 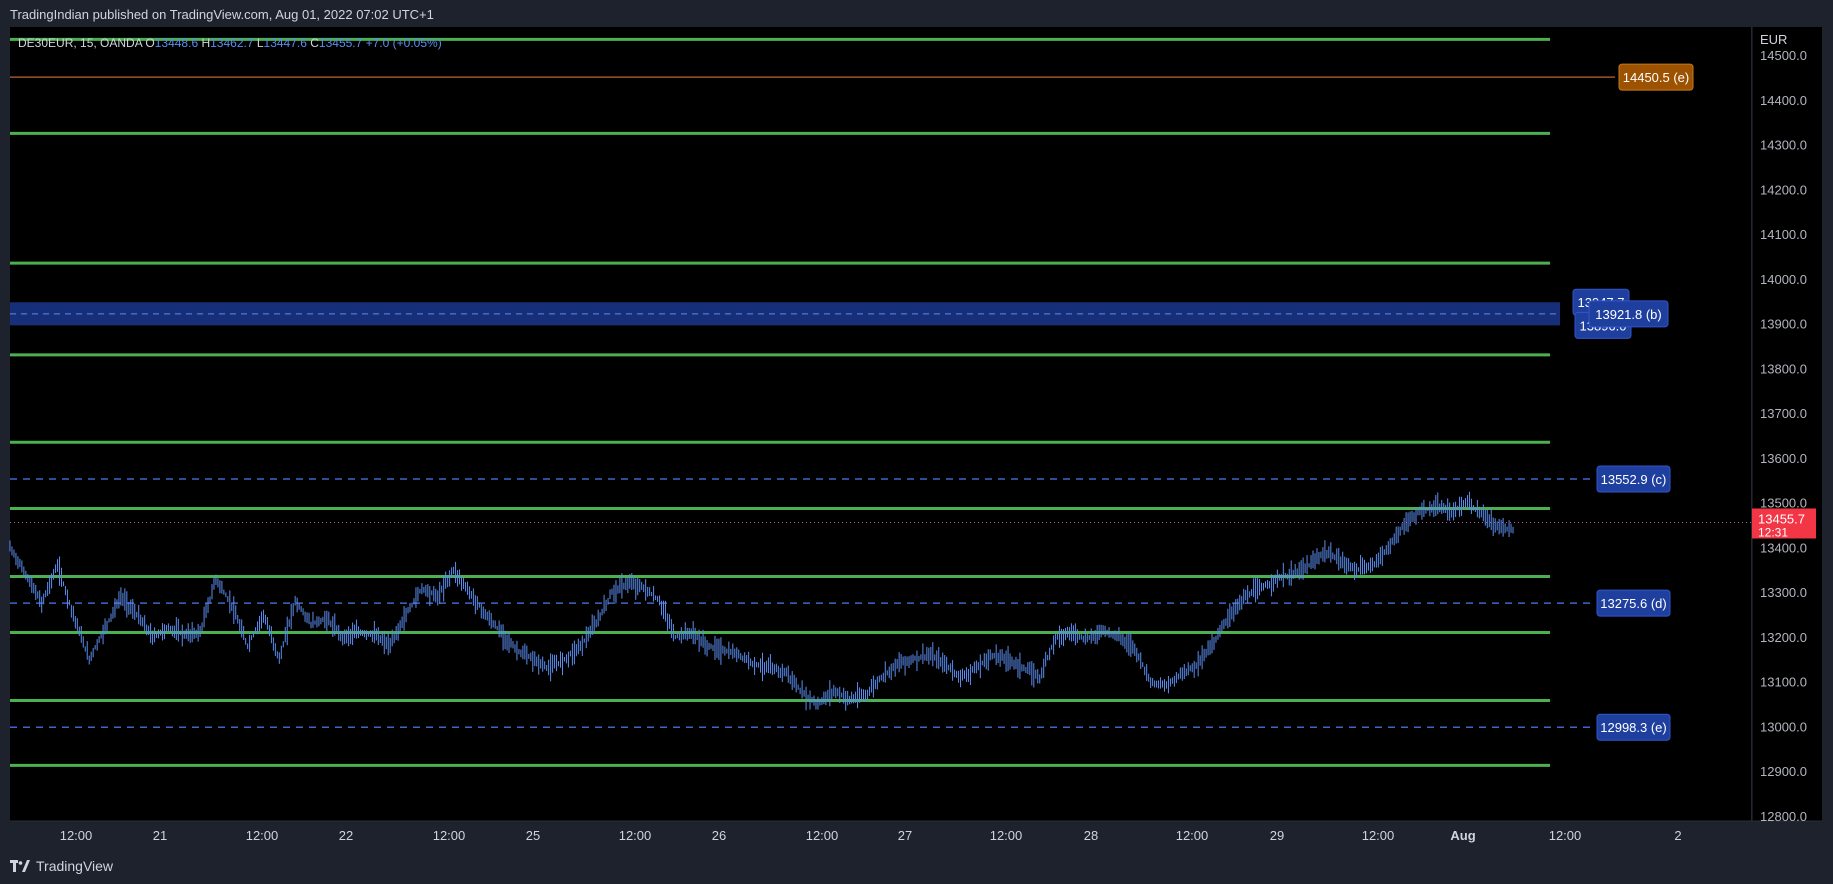 I want to click on x-tick-label: 22, so click(x=346, y=835).